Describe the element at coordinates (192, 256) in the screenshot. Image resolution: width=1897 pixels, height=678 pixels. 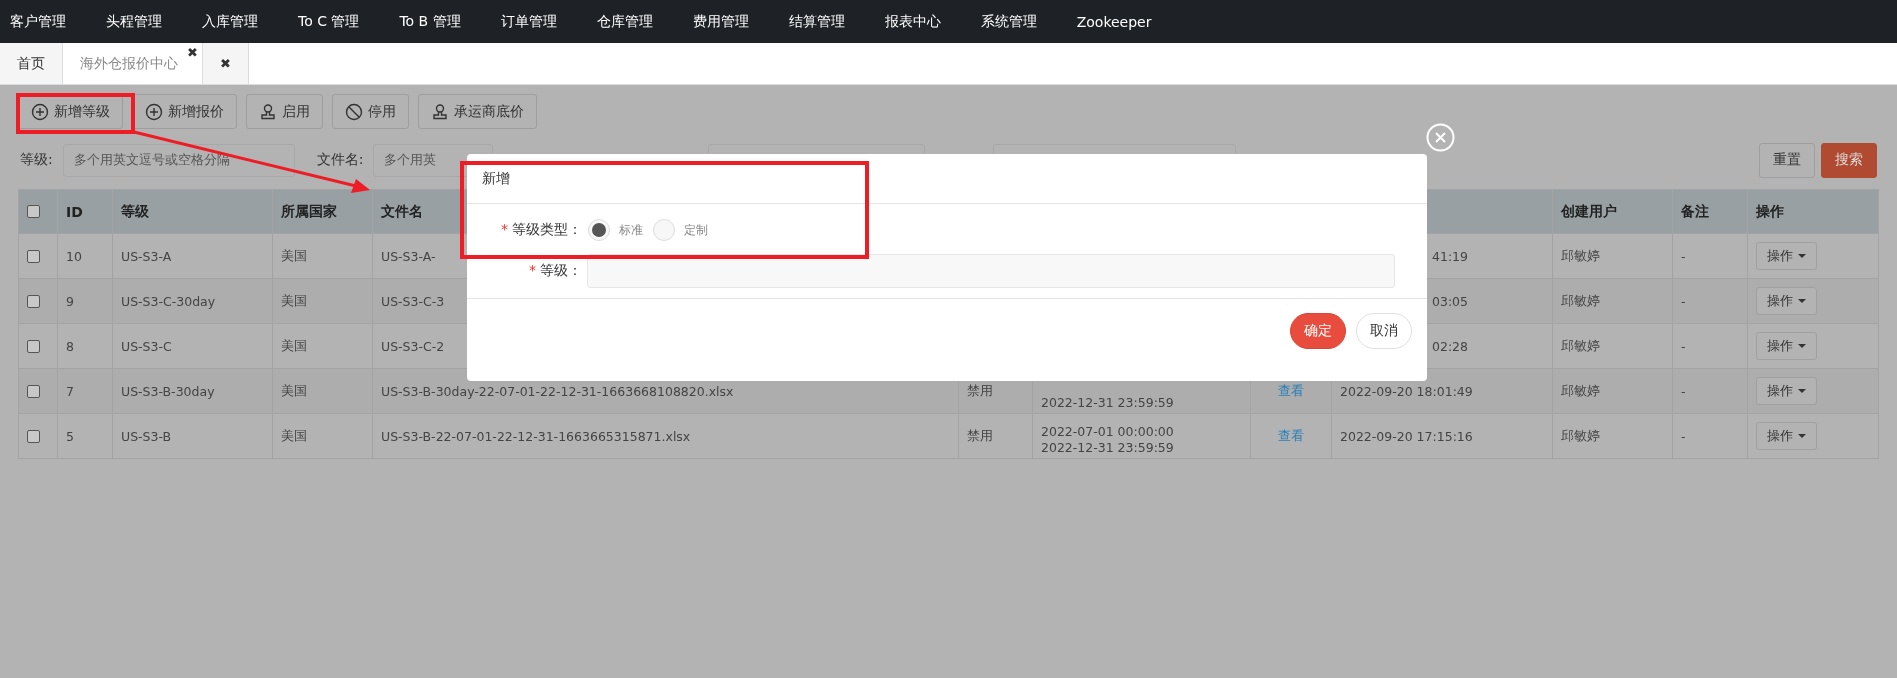
I see `table-cell: US-S3-A` at that location.